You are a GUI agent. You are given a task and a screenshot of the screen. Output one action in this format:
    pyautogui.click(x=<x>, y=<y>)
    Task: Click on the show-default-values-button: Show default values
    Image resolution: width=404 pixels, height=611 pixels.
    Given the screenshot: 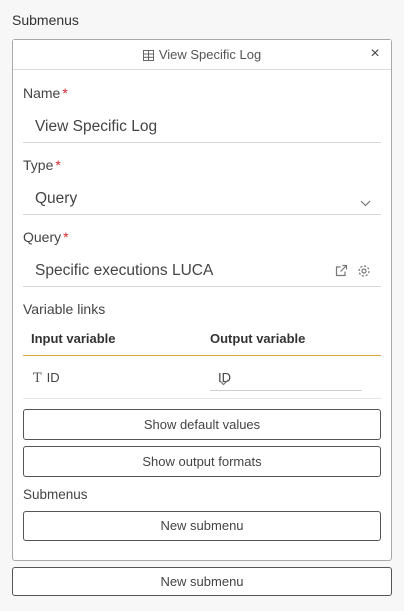 What is the action you would take?
    pyautogui.click(x=202, y=424)
    